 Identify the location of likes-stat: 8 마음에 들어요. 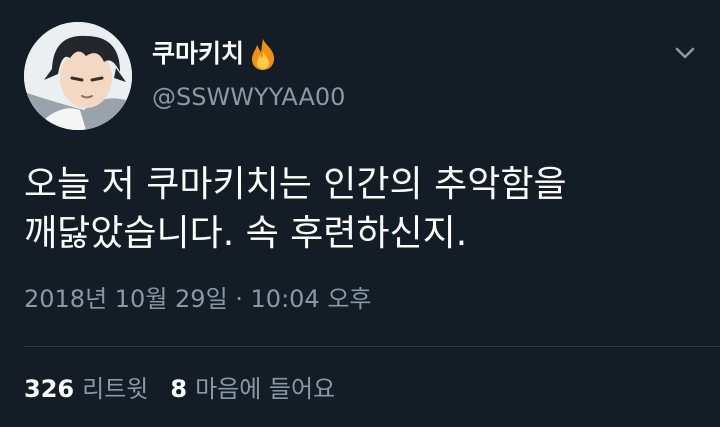
(252, 389).